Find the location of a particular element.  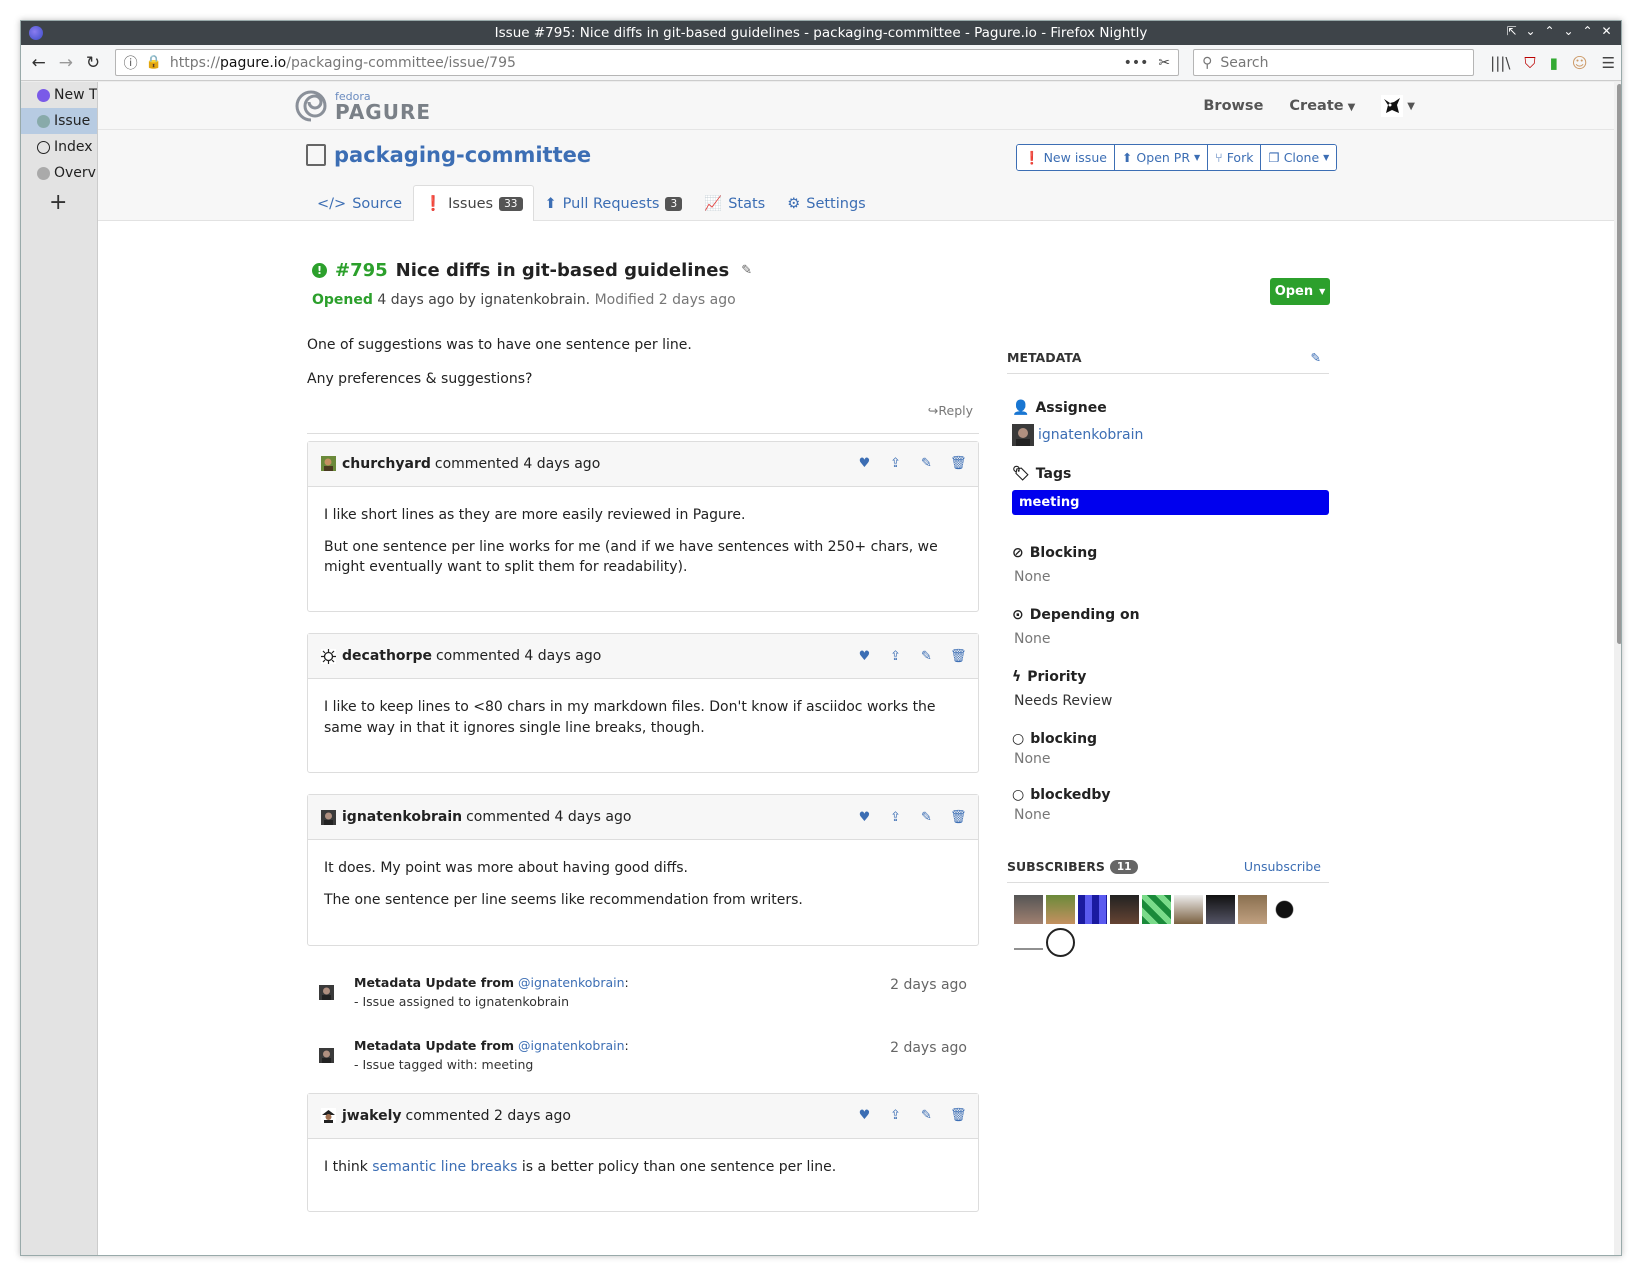

user-menu: ▼ is located at coordinates (1398, 106).